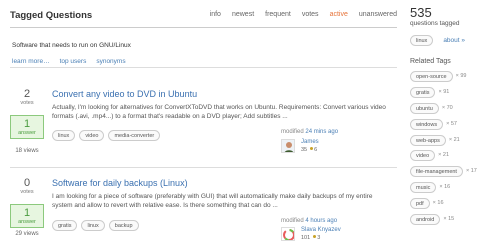  What do you see at coordinates (437, 40) in the screenshot?
I see `sidebar-tag-row: linux about »` at bounding box center [437, 40].